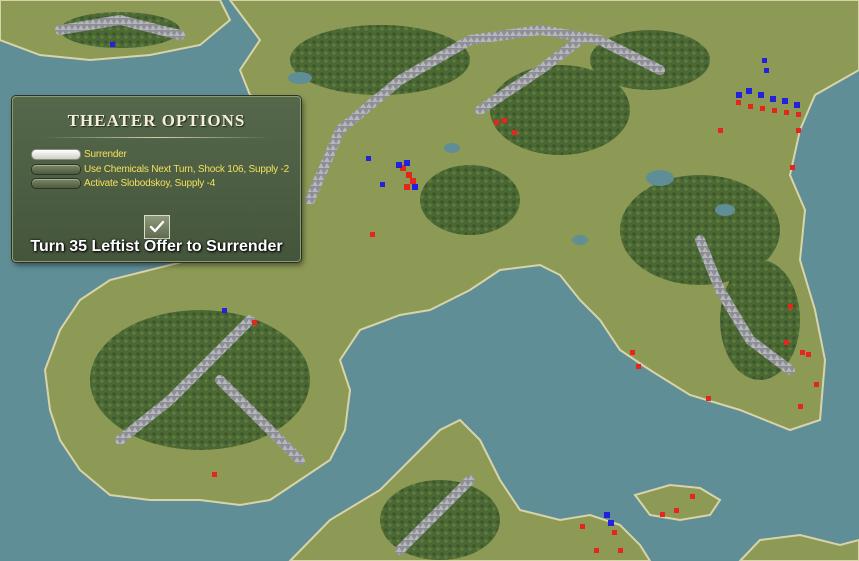 This screenshot has width=859, height=561. I want to click on panel-title: THEATER OPTIONS, so click(156, 120).